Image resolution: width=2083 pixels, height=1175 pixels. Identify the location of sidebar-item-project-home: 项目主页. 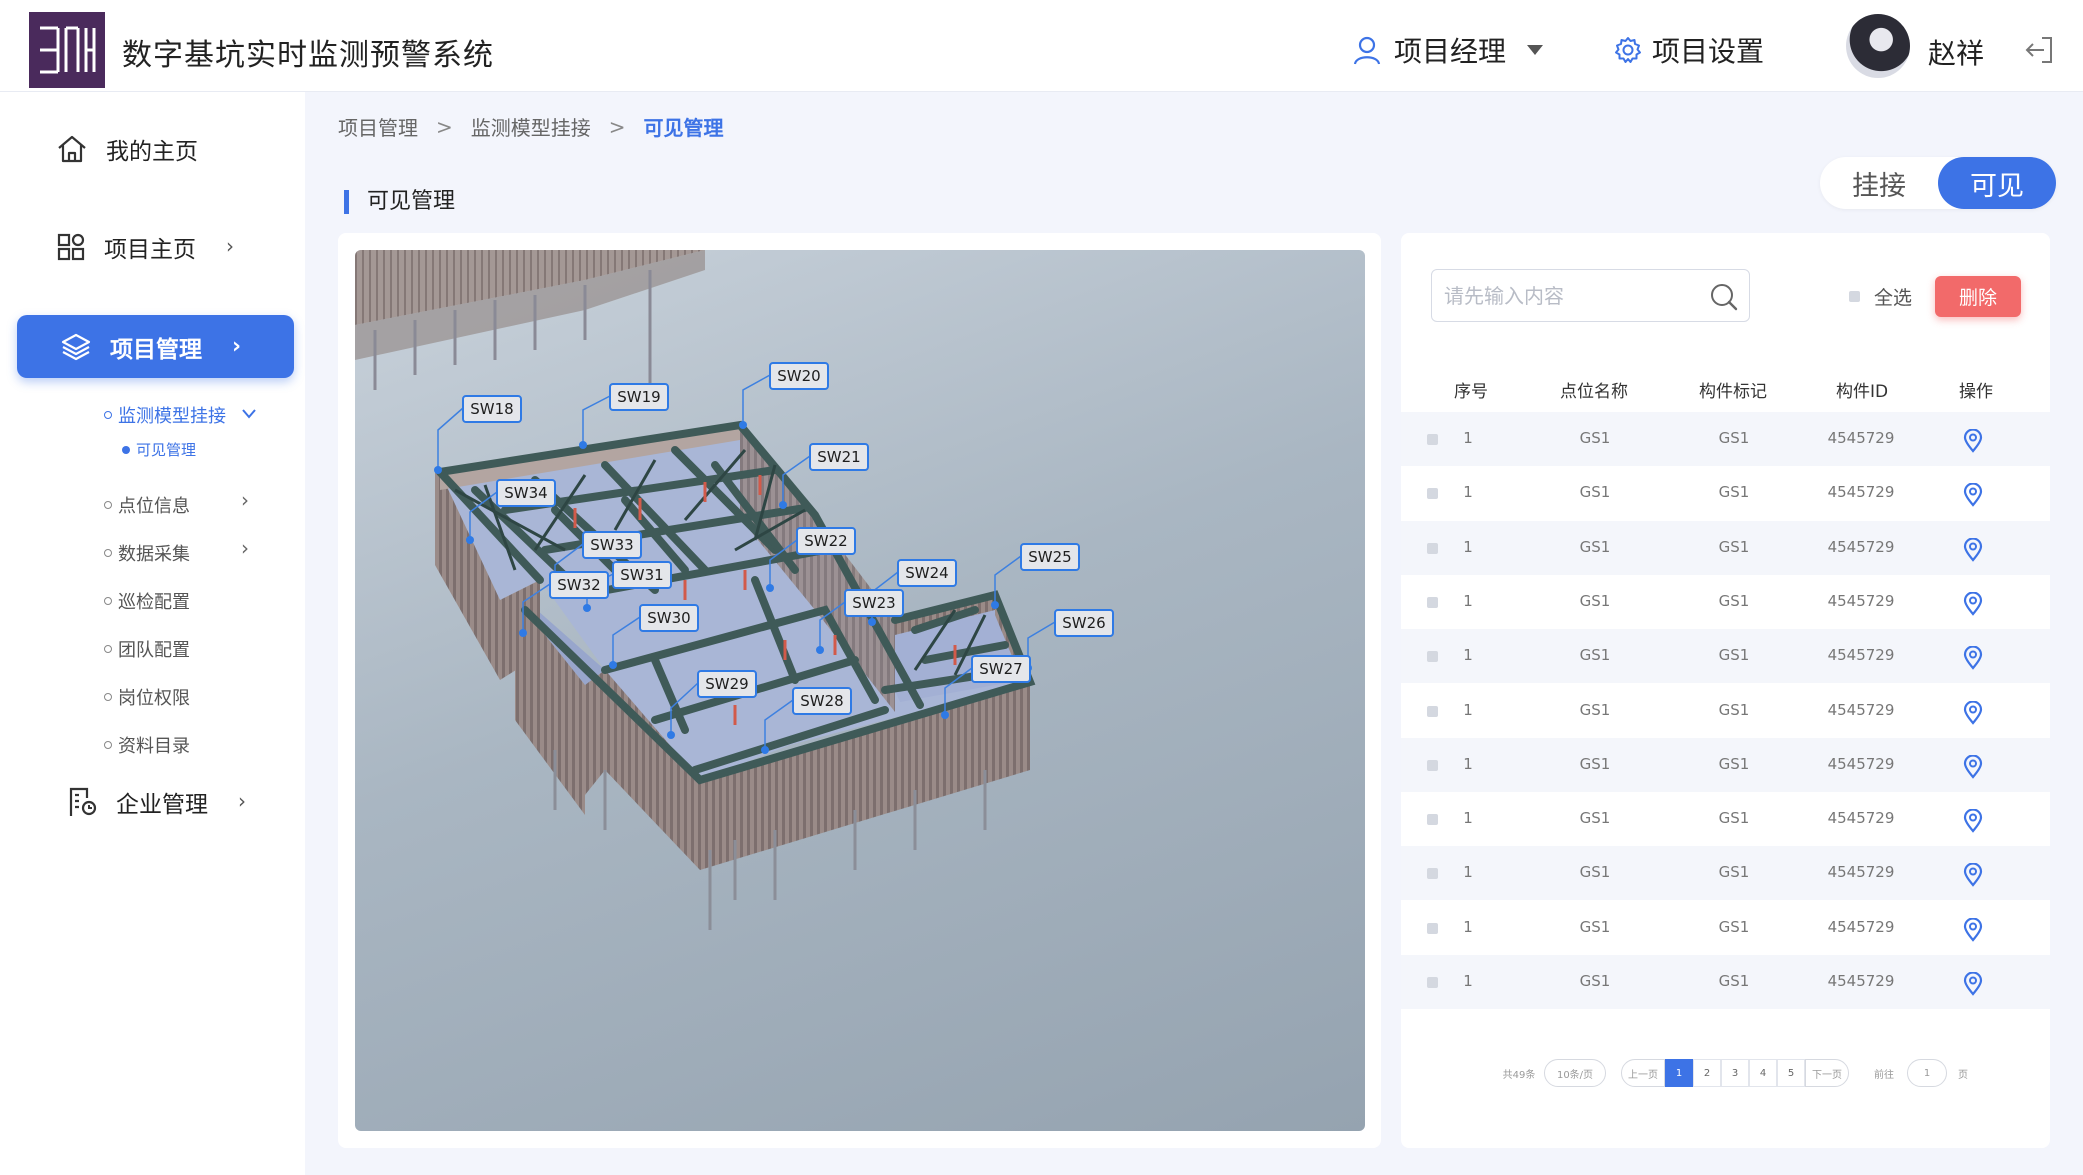
(126, 247).